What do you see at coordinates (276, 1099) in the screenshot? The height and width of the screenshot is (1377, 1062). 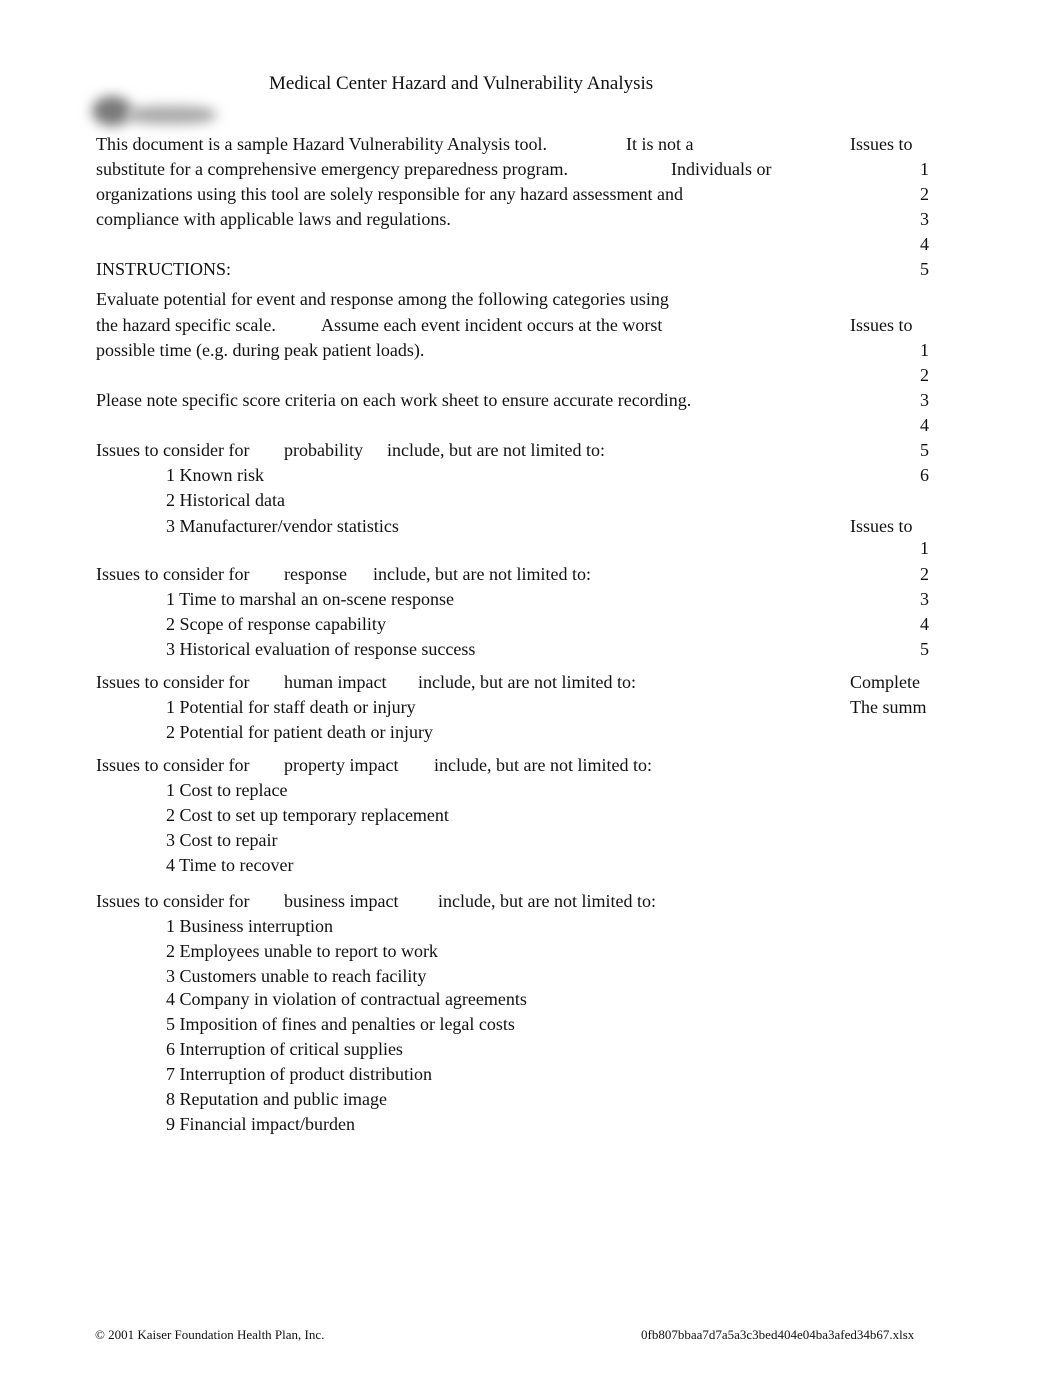 I see `list-item: 8 Reputation and public image` at bounding box center [276, 1099].